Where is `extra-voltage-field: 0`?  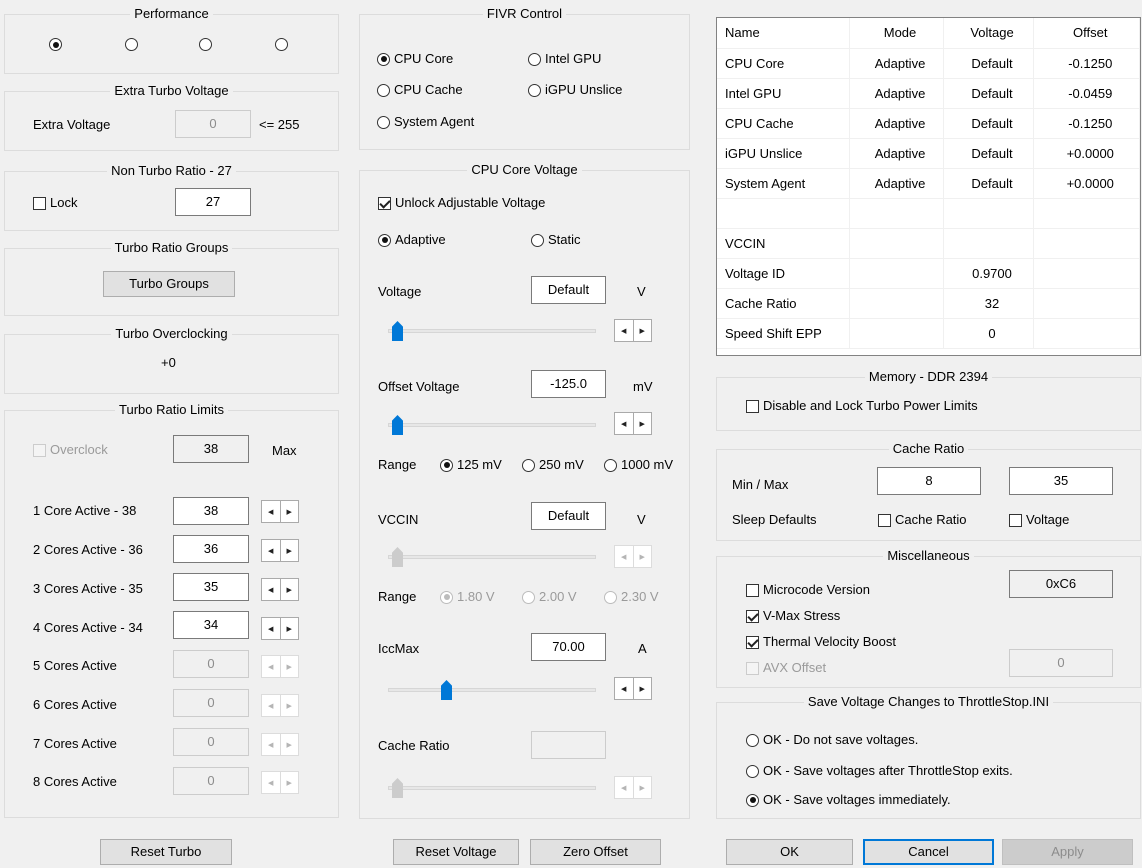 extra-voltage-field: 0 is located at coordinates (213, 124).